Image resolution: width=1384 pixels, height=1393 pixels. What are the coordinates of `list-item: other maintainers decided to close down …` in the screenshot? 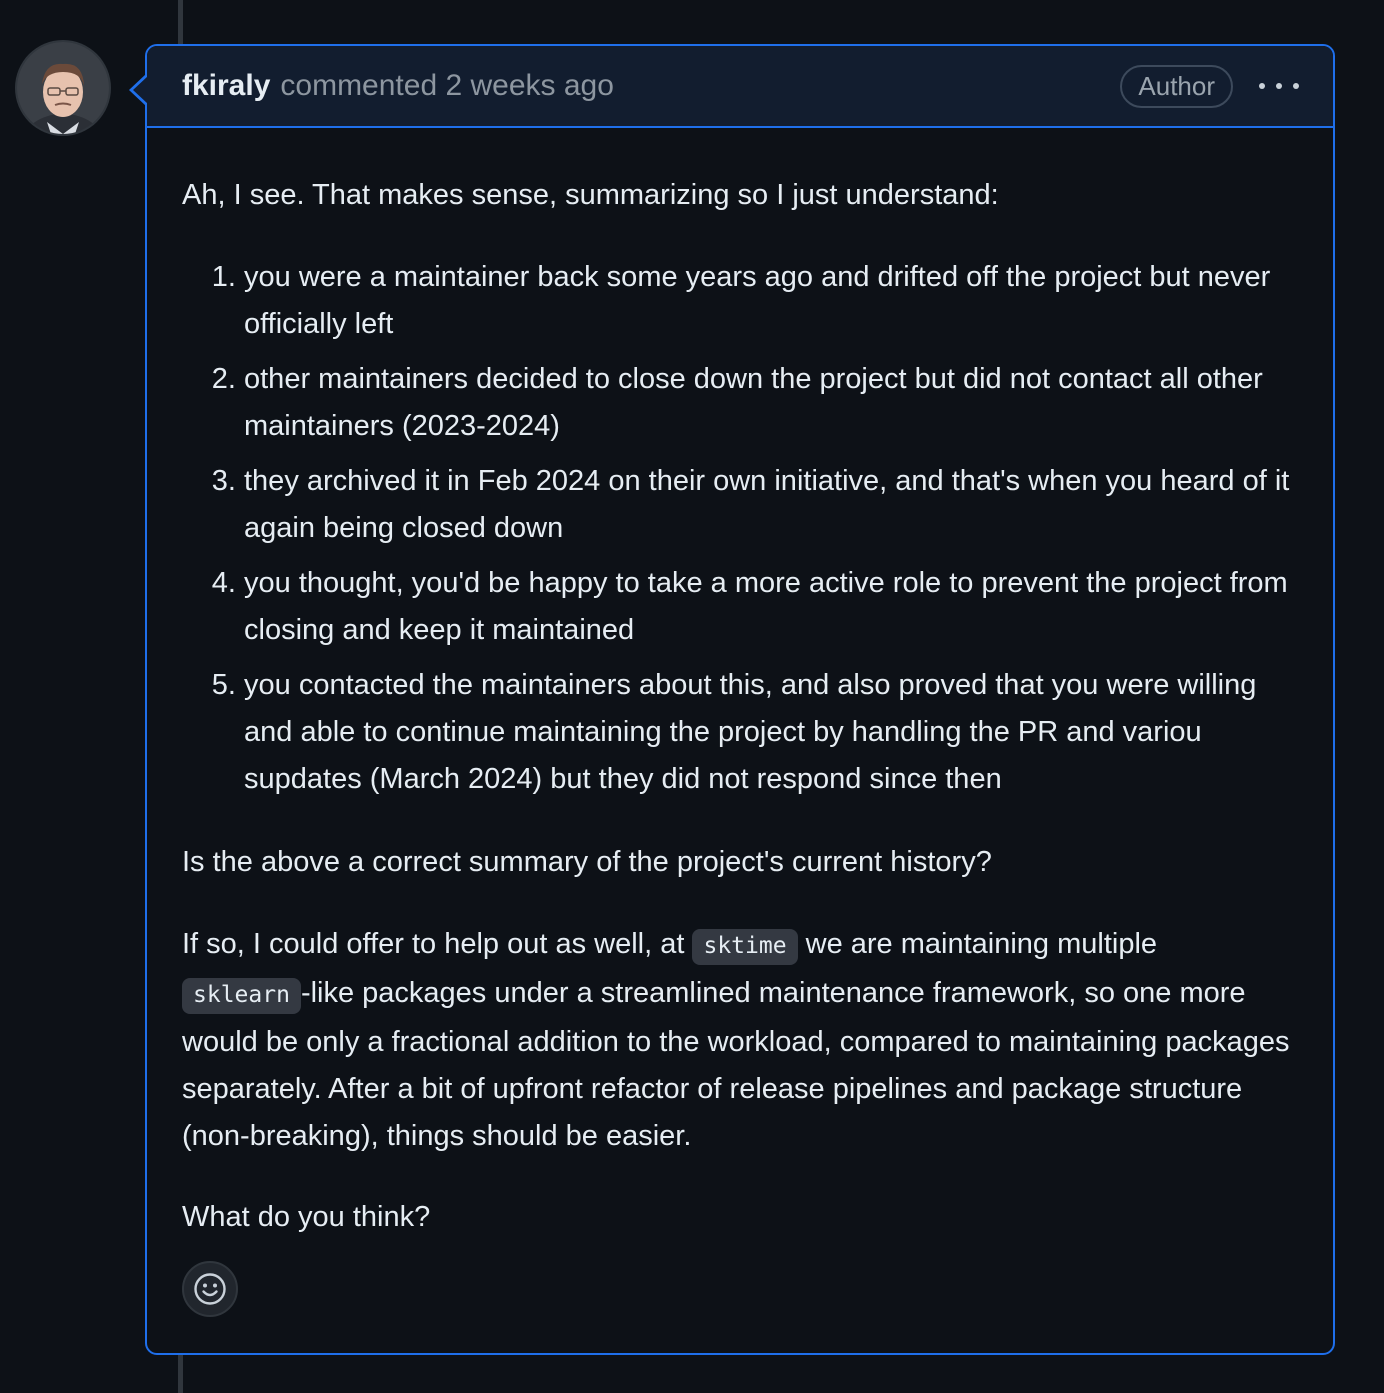 It's located at (771, 403).